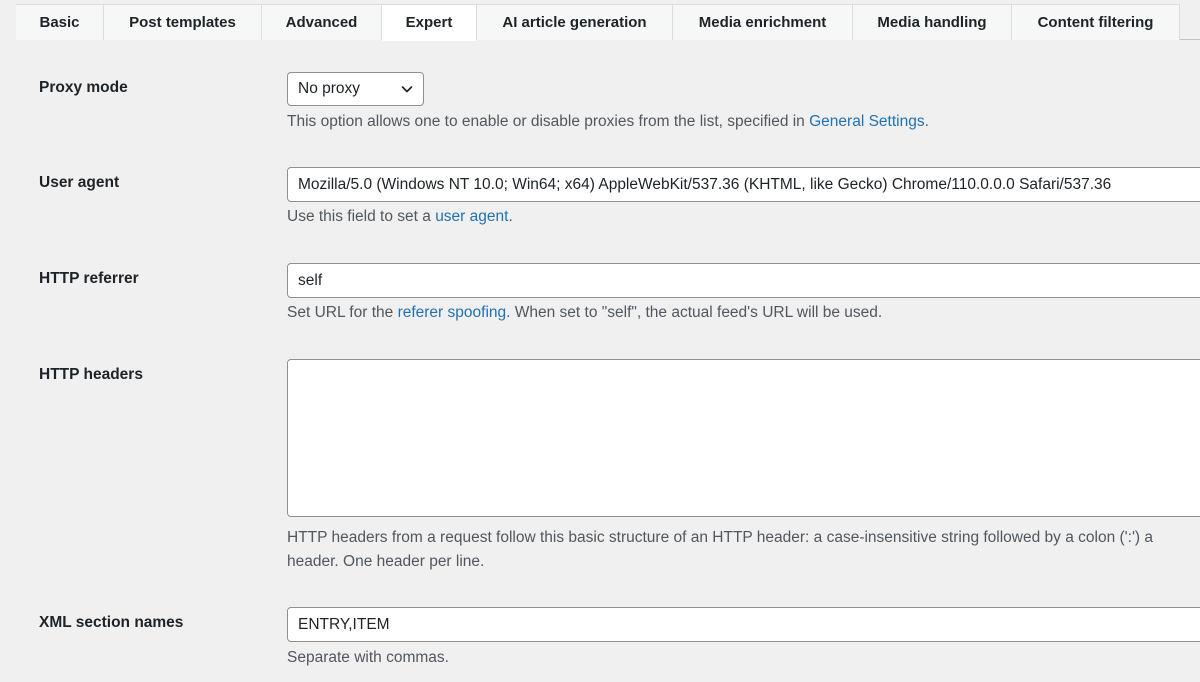 Image resolution: width=1200 pixels, height=682 pixels. I want to click on general-settings-link: General Settings, so click(866, 121).